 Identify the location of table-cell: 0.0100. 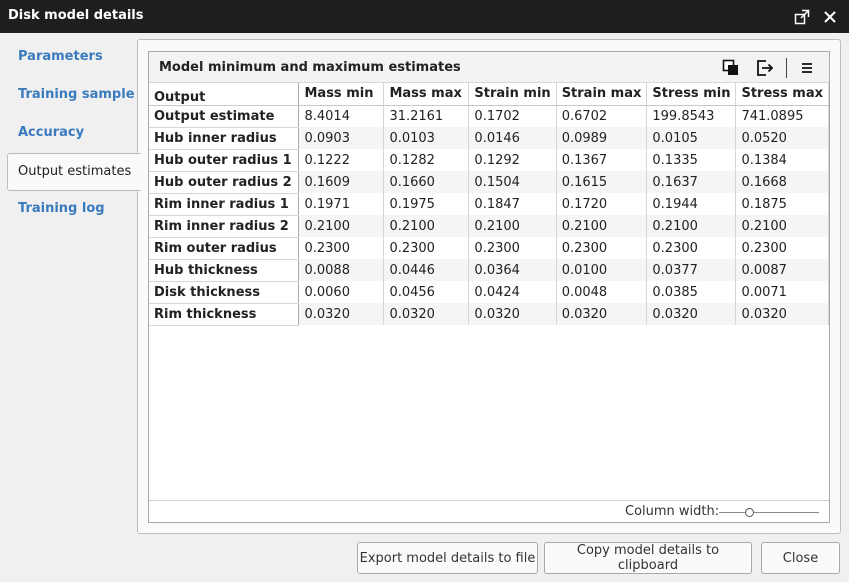
(602, 270).